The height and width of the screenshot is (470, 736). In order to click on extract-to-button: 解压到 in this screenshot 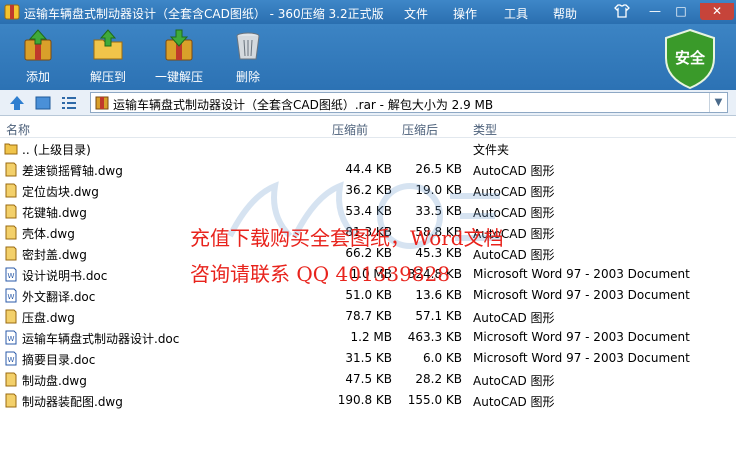, I will do `click(108, 58)`.